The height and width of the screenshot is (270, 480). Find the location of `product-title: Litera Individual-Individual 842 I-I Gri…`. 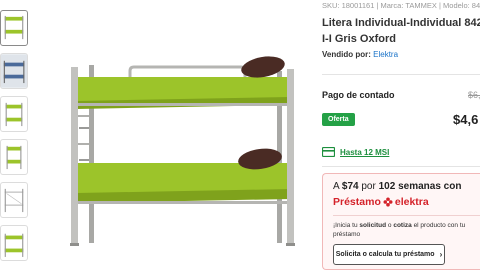

product-title: Litera Individual-Individual 842 I-I Gri… is located at coordinates (401, 31).